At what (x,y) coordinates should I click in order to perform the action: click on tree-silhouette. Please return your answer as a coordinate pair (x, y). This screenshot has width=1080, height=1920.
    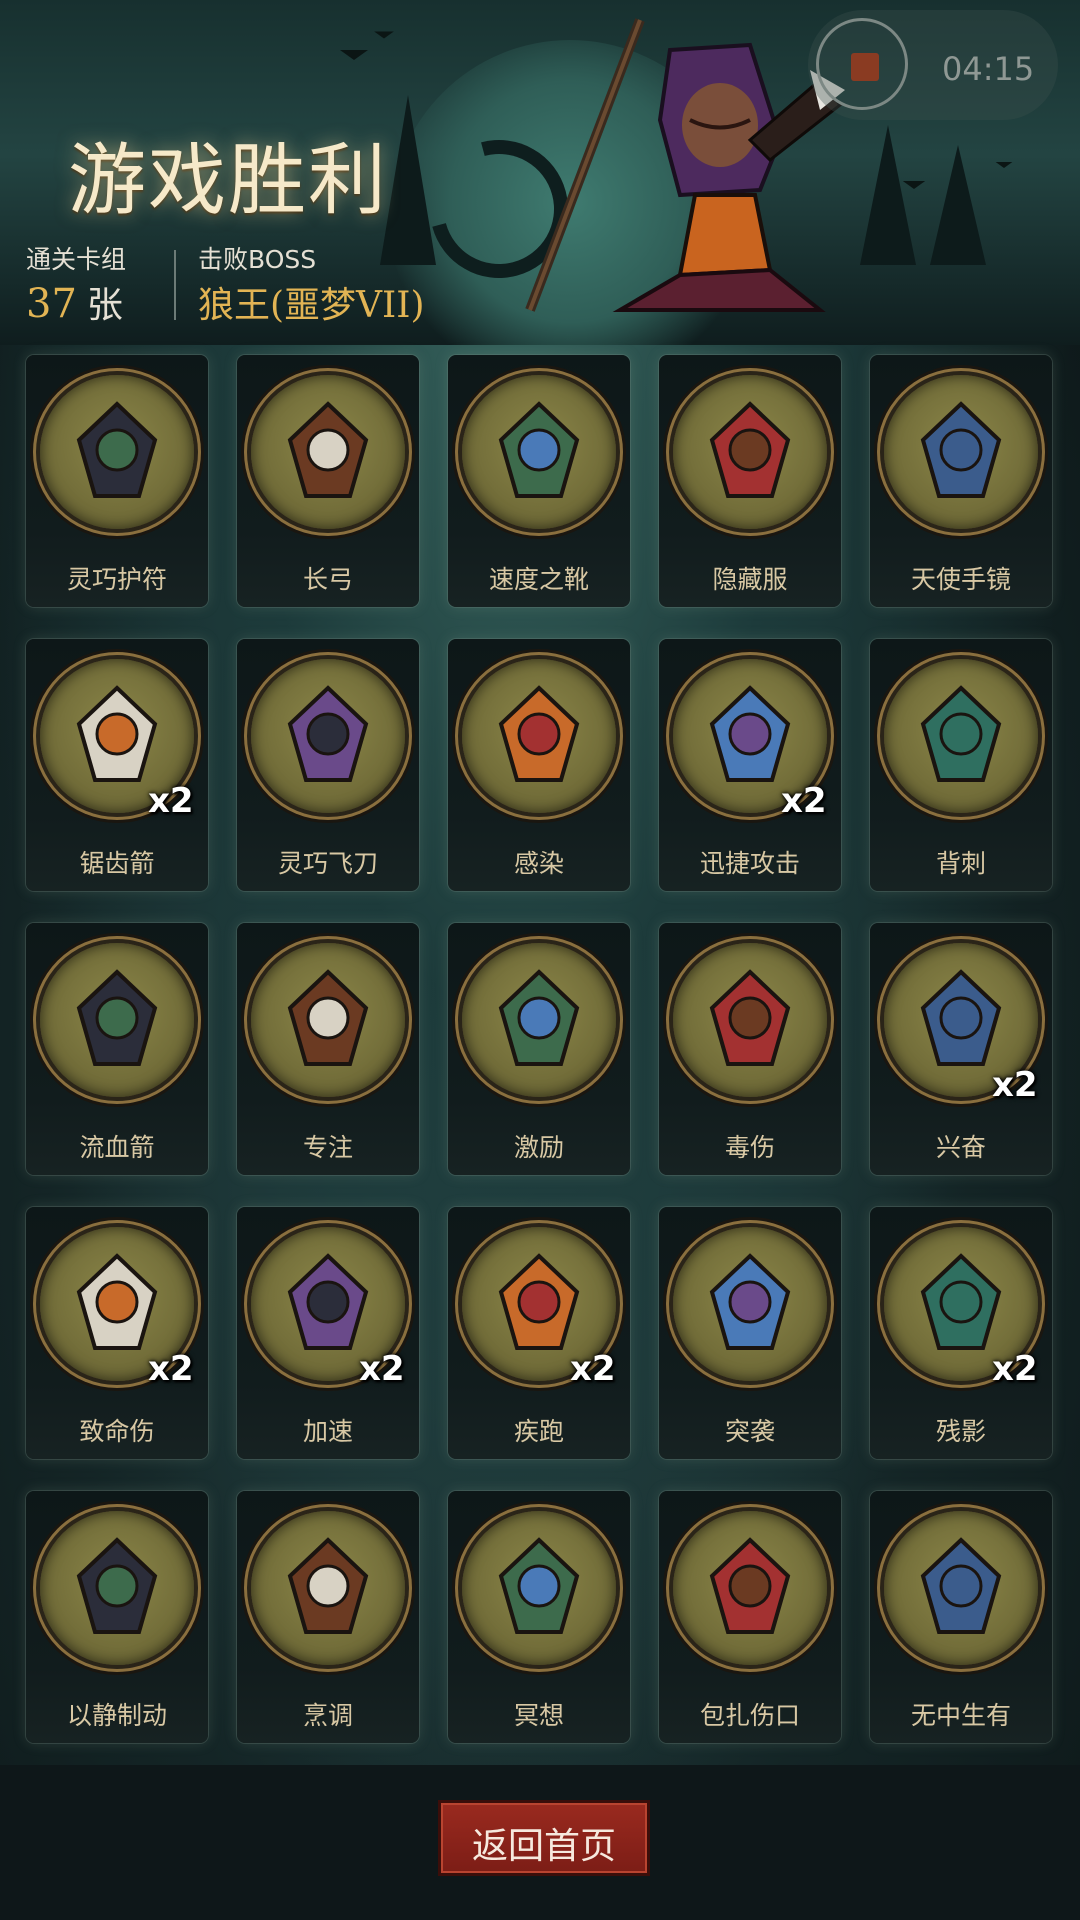
    Looking at the image, I should click on (958, 205).